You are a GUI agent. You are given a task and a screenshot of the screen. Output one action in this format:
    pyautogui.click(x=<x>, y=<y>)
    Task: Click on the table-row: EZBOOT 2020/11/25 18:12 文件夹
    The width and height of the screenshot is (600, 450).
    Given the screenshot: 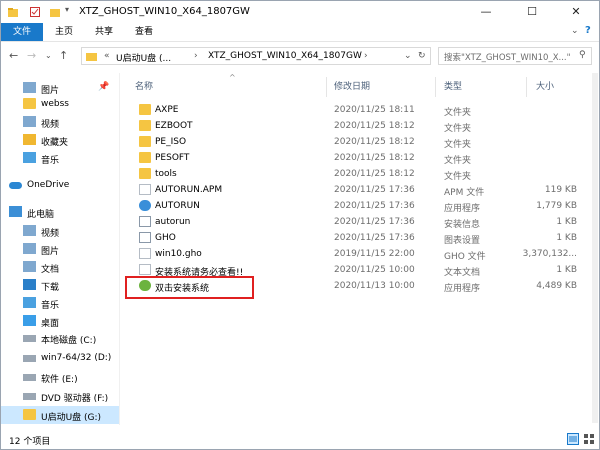 What is the action you would take?
    pyautogui.click(x=356, y=126)
    